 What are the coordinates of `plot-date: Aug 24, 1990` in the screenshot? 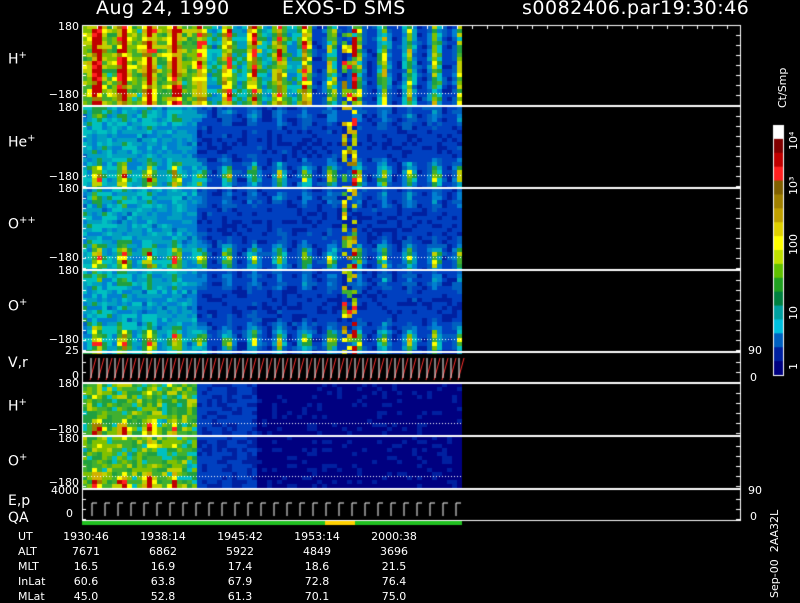 It's located at (163, 9).